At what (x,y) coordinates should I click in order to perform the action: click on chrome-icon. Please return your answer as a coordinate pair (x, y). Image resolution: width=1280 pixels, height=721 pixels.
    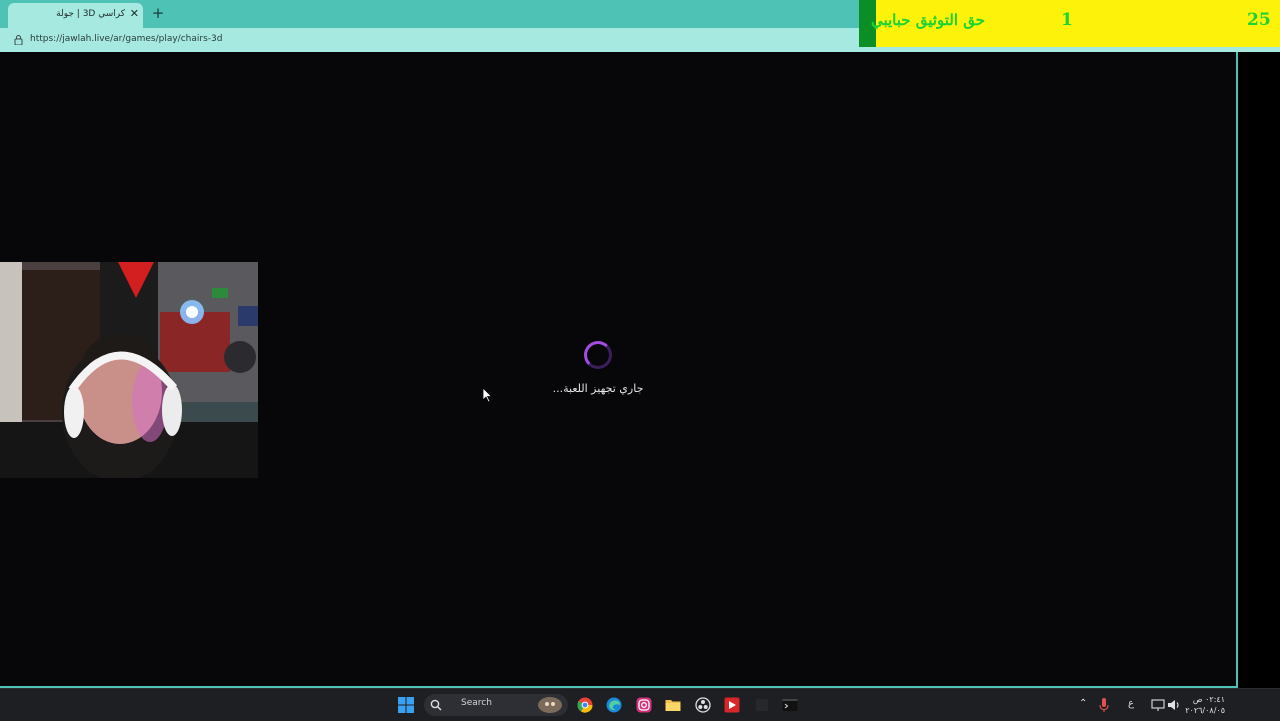
    Looking at the image, I should click on (585, 705).